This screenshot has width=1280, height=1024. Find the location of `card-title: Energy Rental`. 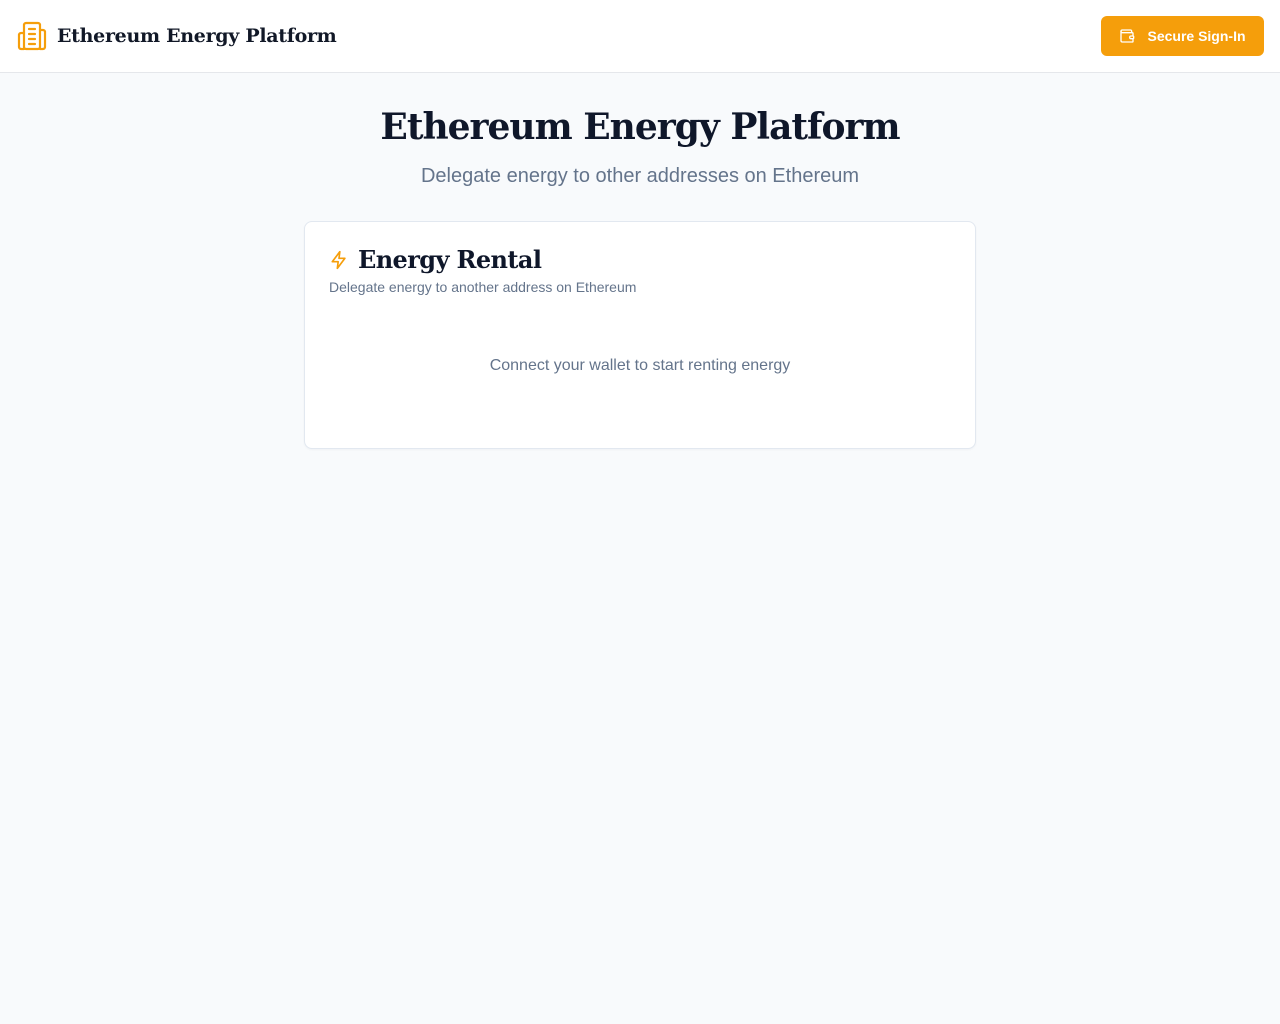

card-title: Energy Rental is located at coordinates (450, 259).